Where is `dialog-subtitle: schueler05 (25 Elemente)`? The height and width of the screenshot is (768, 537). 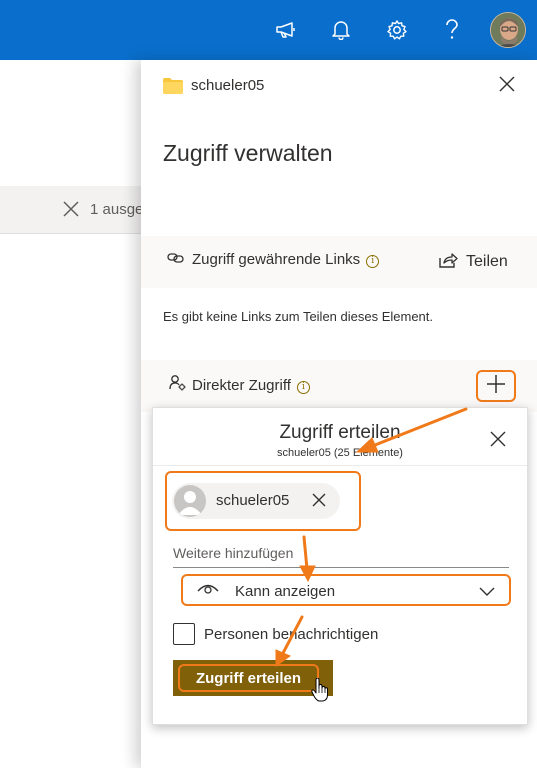 dialog-subtitle: schueler05 (25 Elemente) is located at coordinates (340, 453).